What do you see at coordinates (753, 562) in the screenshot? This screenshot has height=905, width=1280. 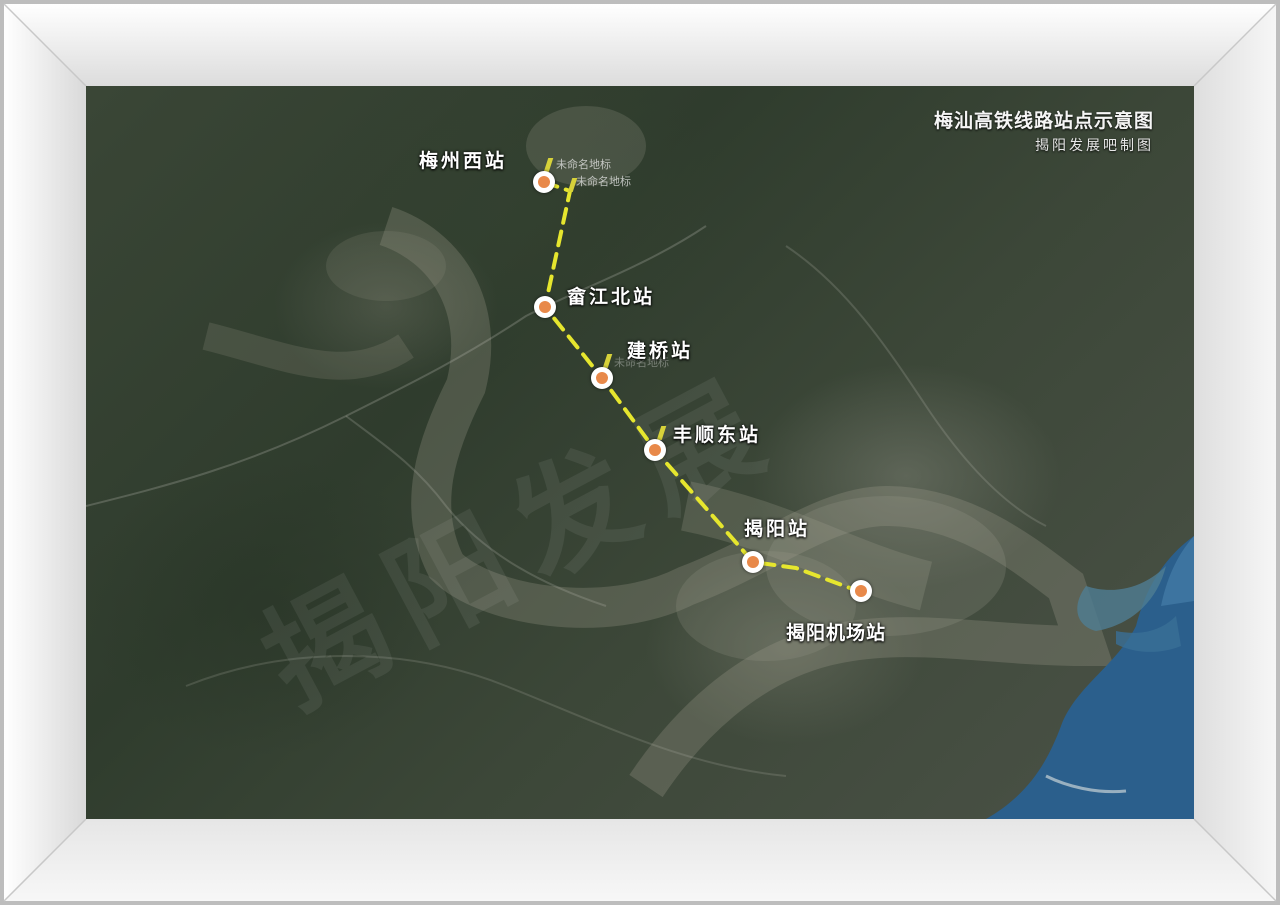 I see `station-marker-jieyang` at bounding box center [753, 562].